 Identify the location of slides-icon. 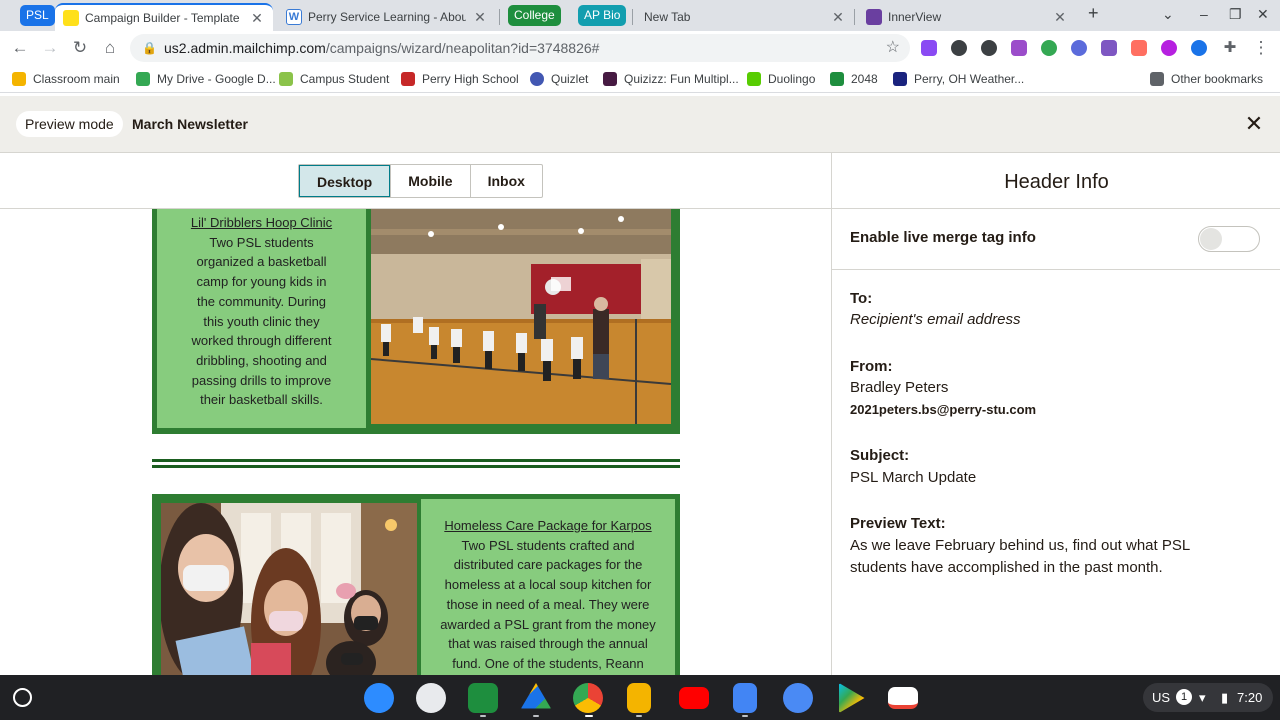
(639, 698).